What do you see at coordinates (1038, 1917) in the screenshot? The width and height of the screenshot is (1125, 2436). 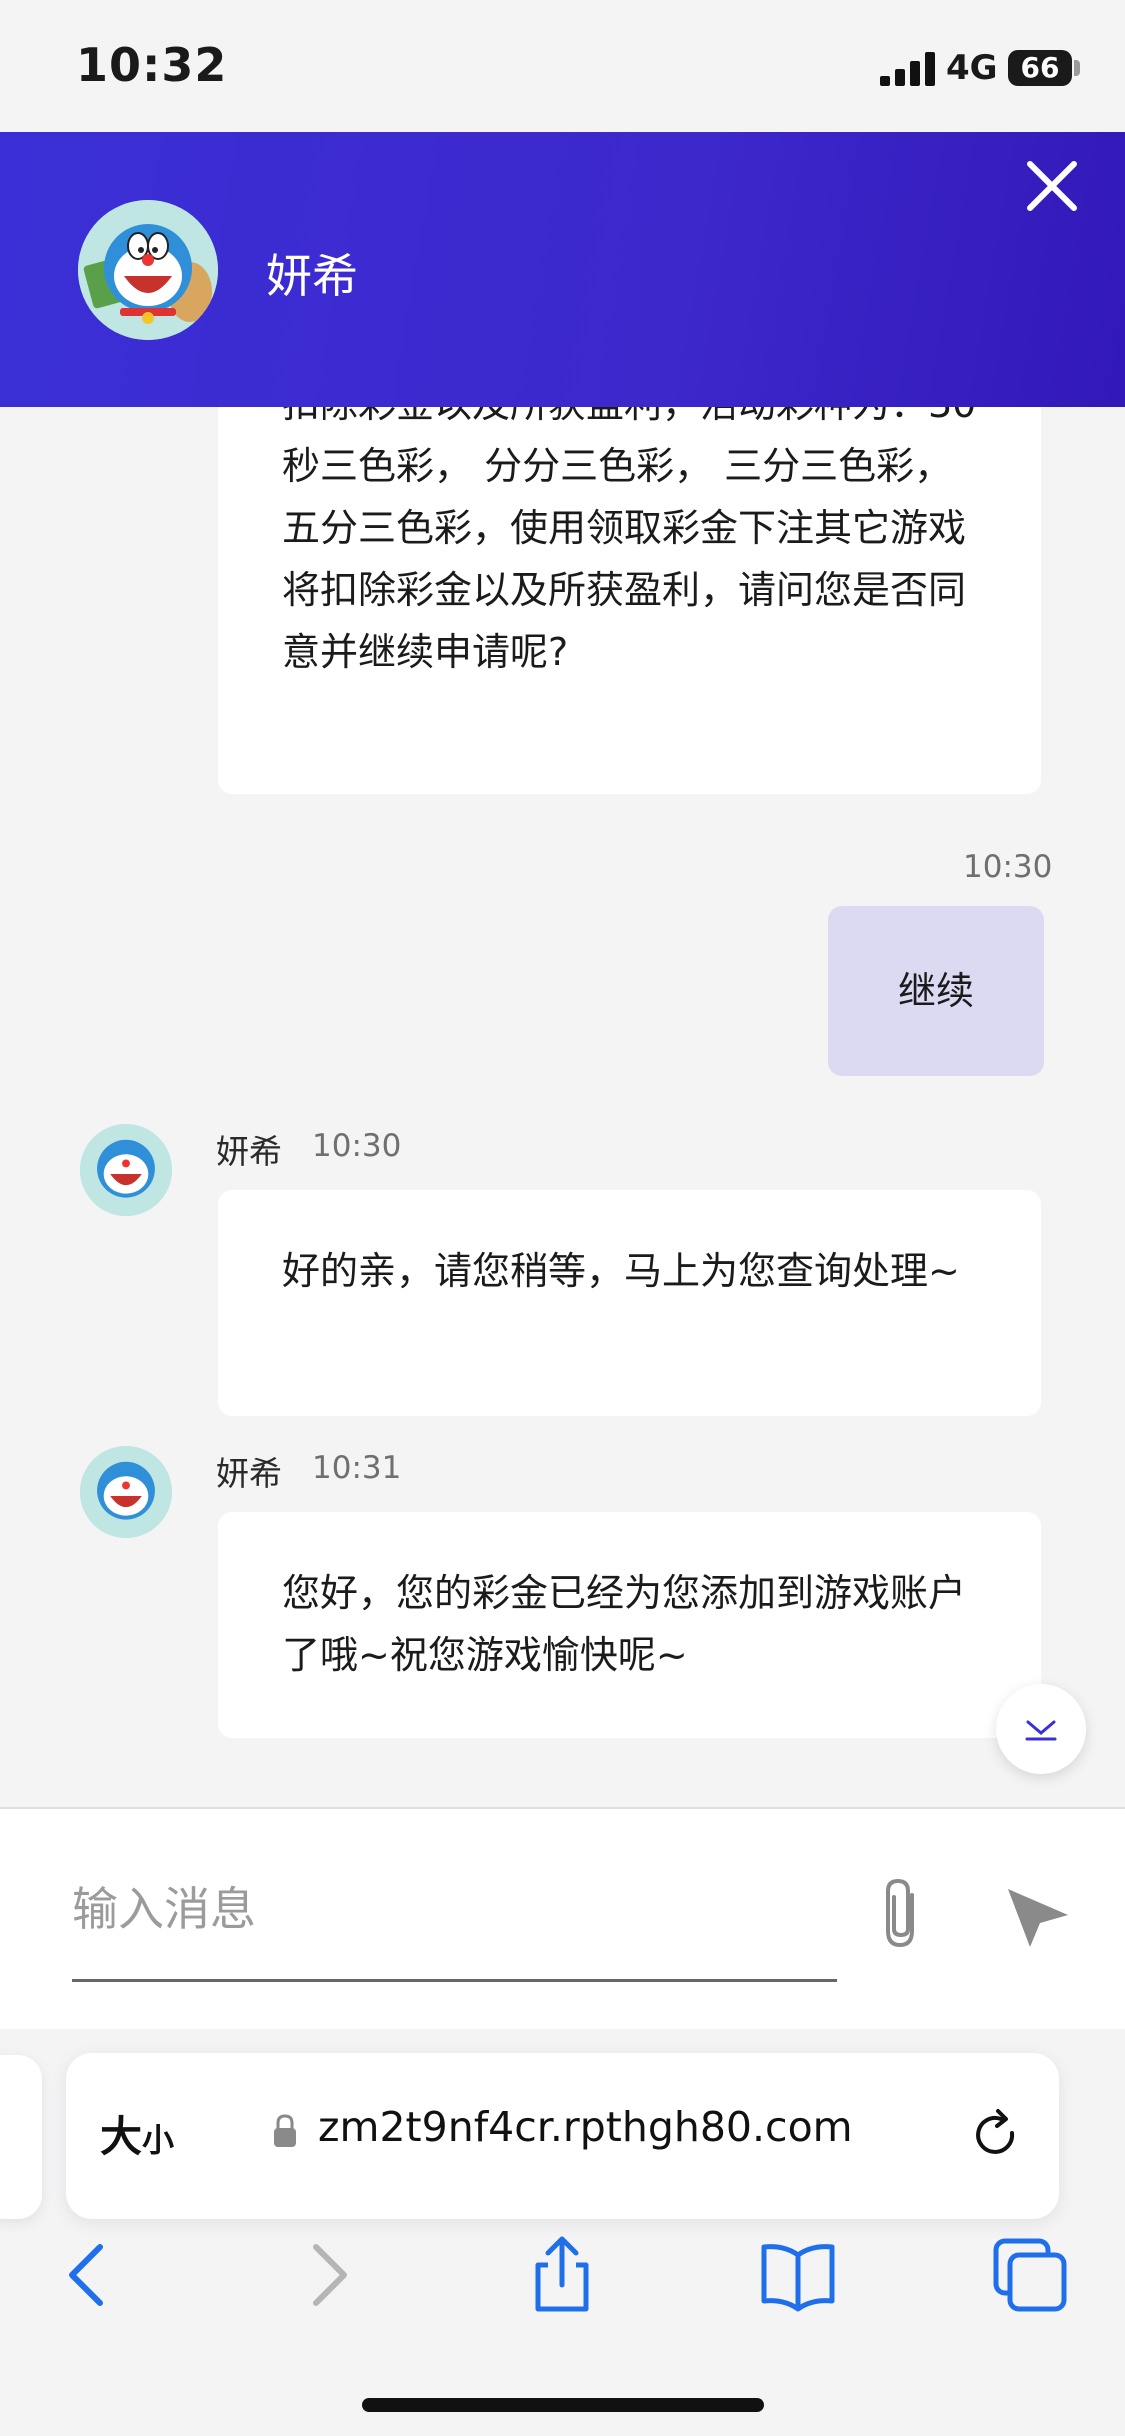 I see `send-icon` at bounding box center [1038, 1917].